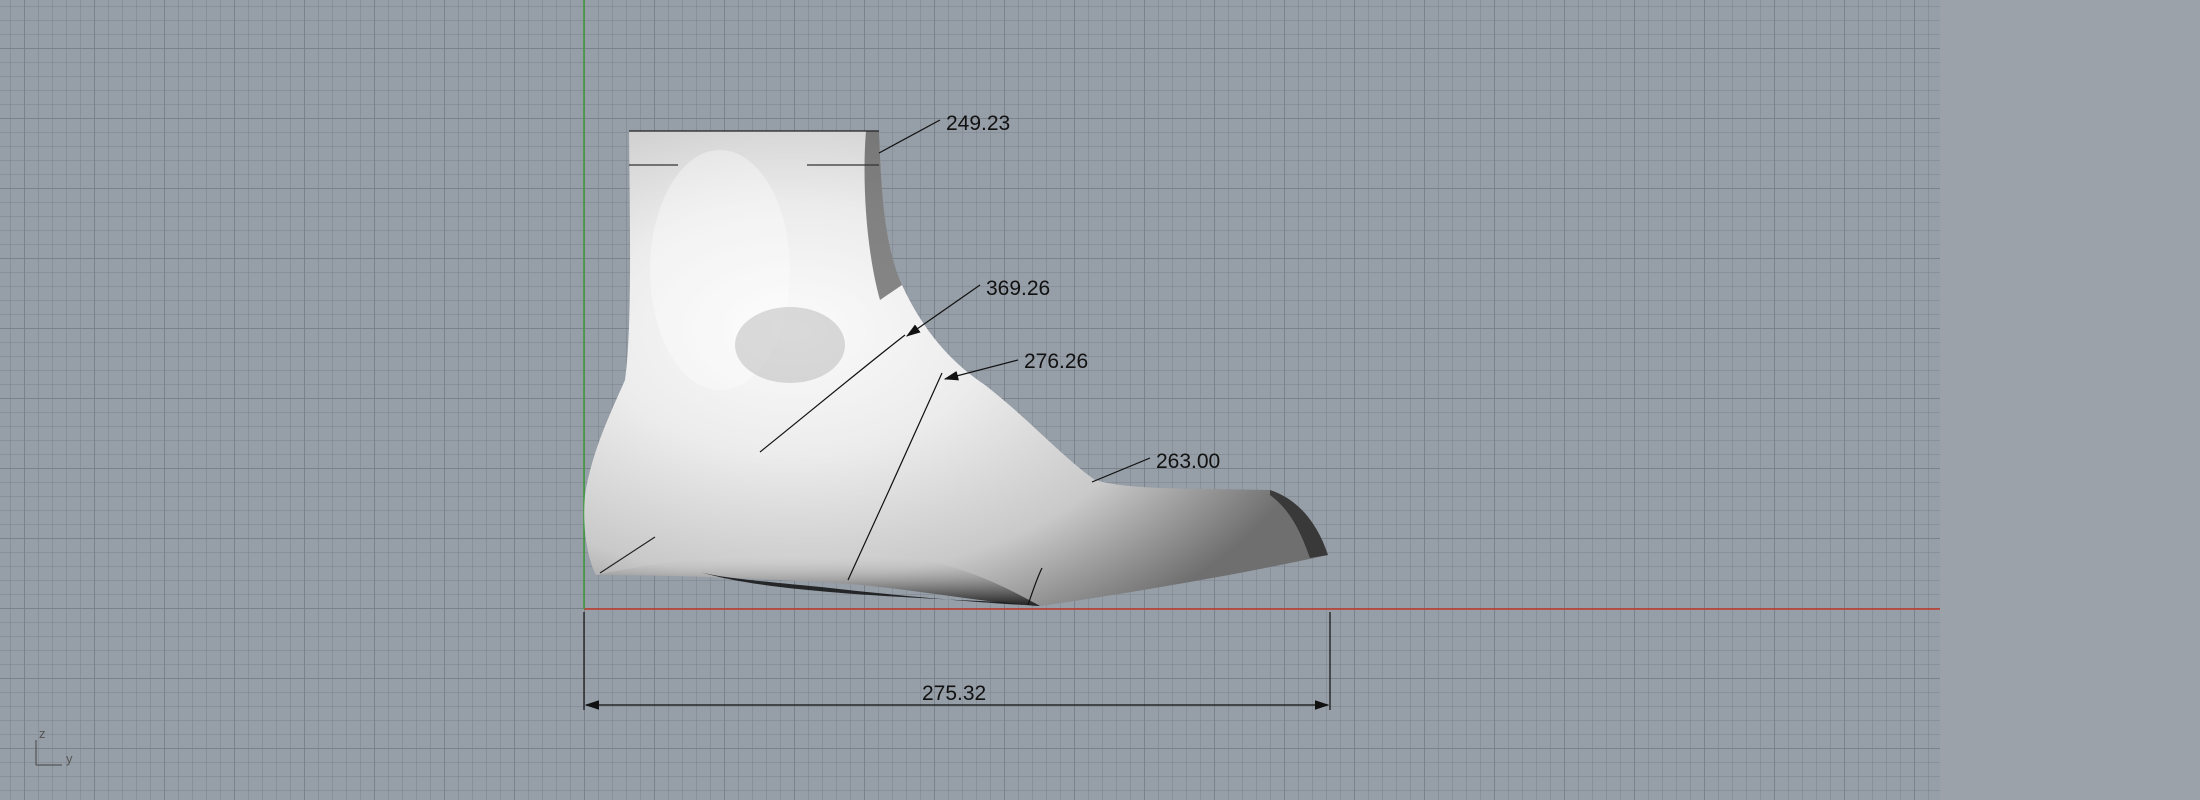 The width and height of the screenshot is (2200, 800). What do you see at coordinates (54, 746) in the screenshot?
I see `corner-axes-indicator: z y` at bounding box center [54, 746].